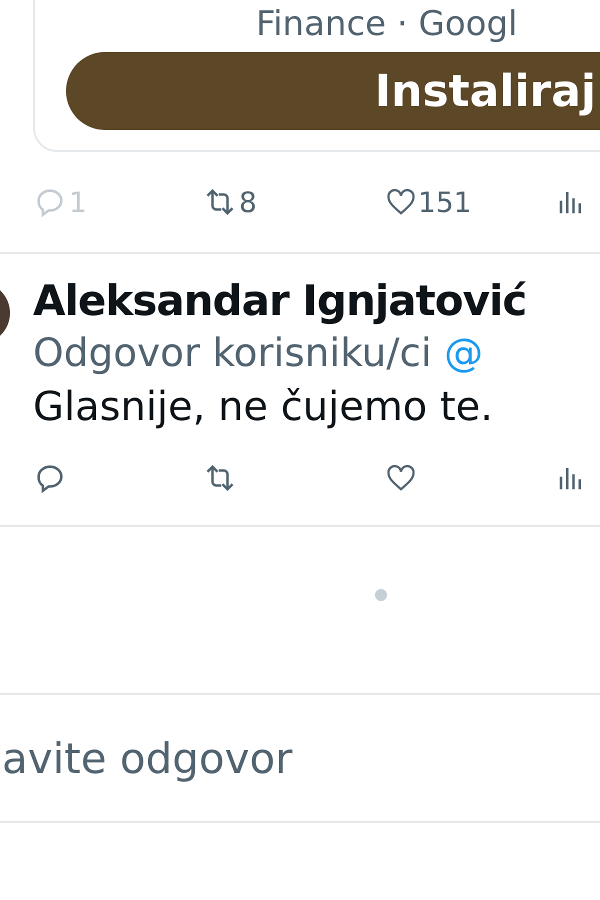 The height and width of the screenshot is (900, 600). I want to click on install-button: Instaliraj, so click(333, 91).